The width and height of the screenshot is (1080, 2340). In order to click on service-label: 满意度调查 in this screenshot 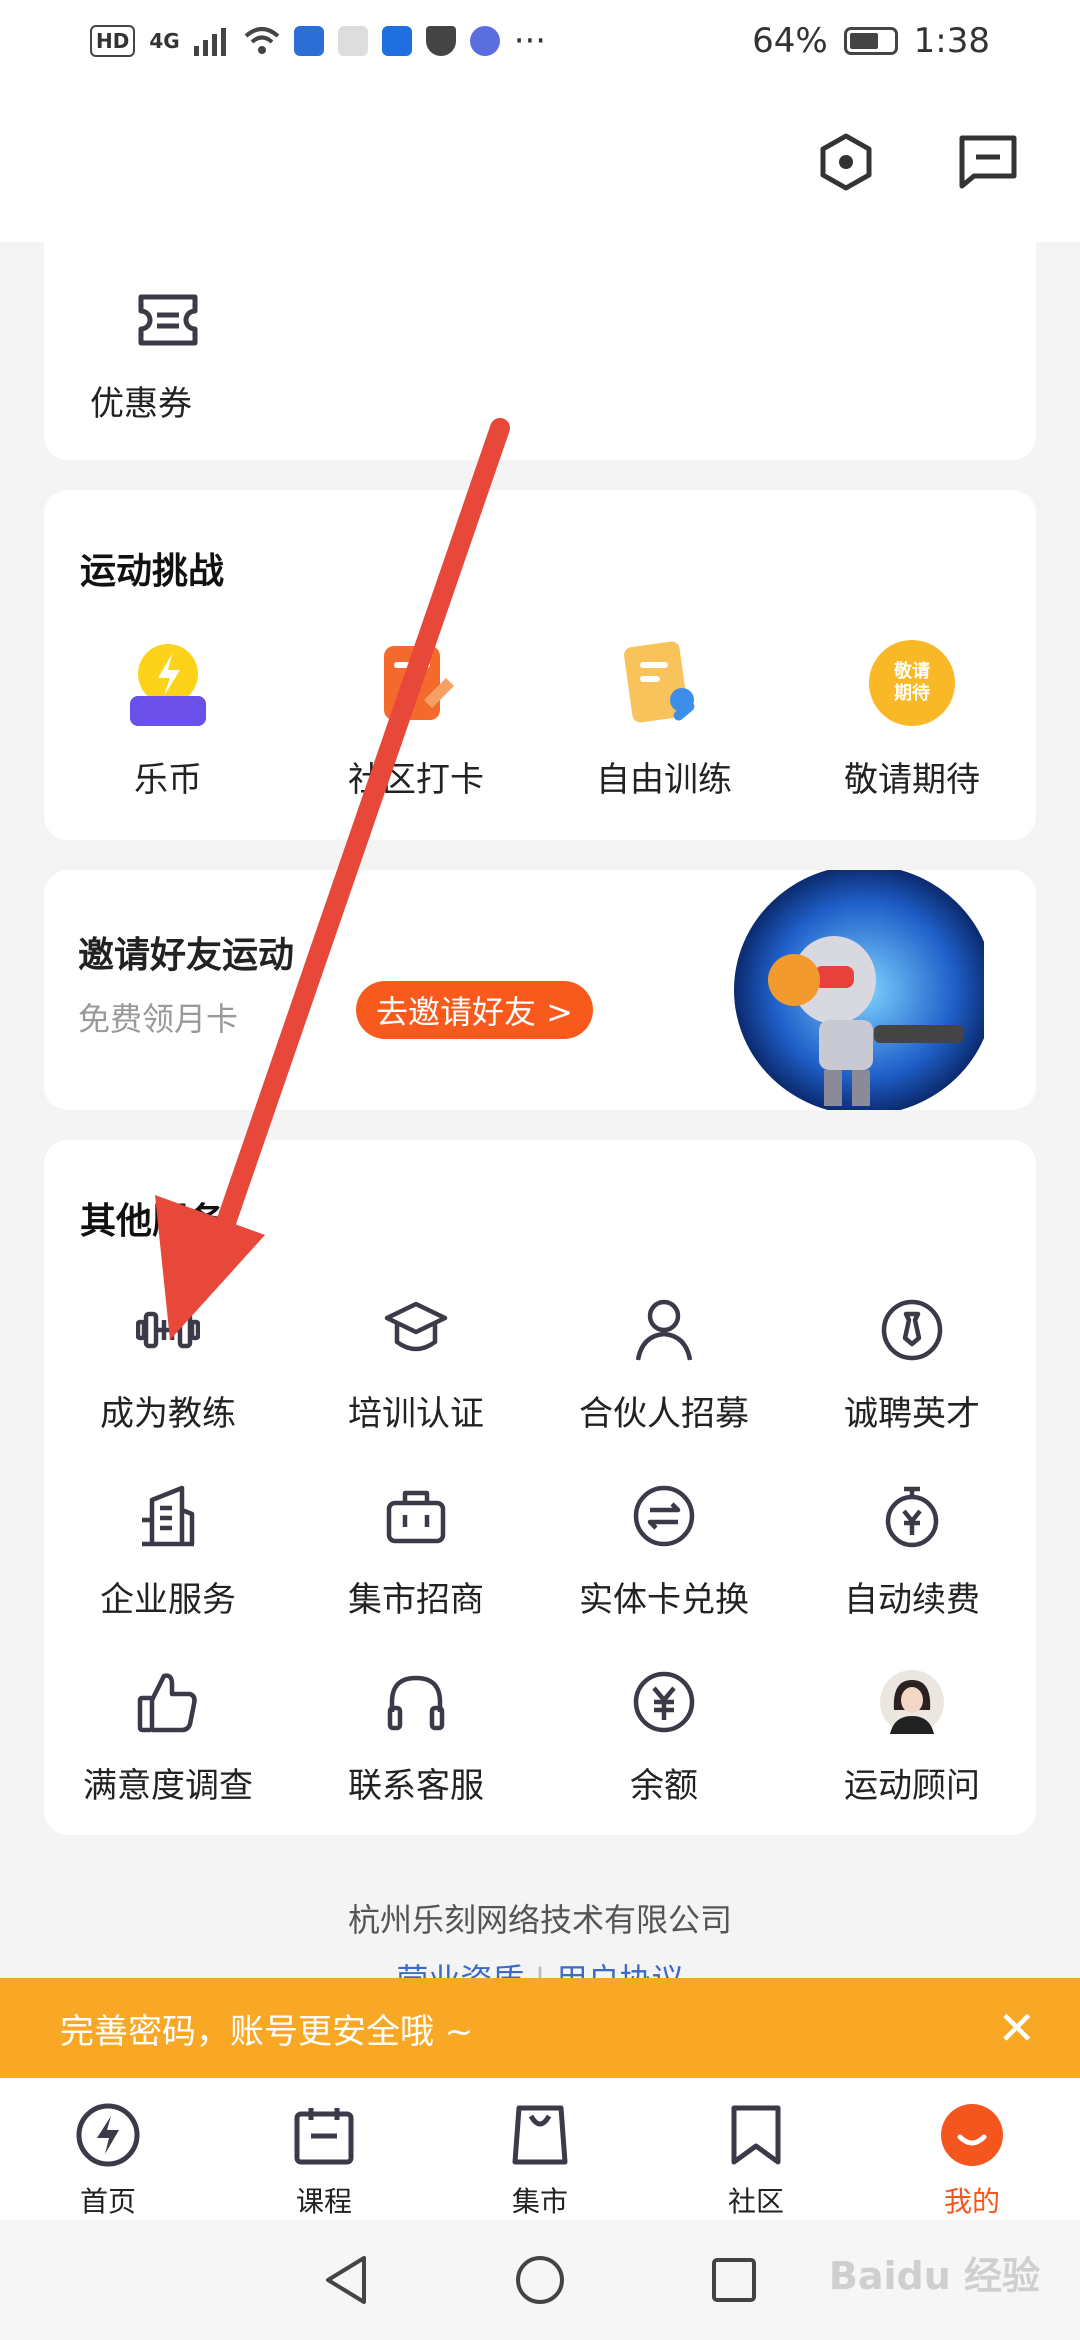, I will do `click(168, 1786)`.